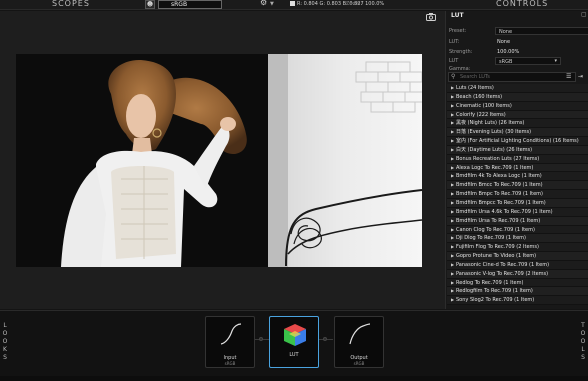 Image resolution: width=588 pixels, height=381 pixels. Describe the element at coordinates (517, 159) in the screenshot. I see `lut-list-item: ▶ Bonus Recreation Luts (27 Items)` at that location.